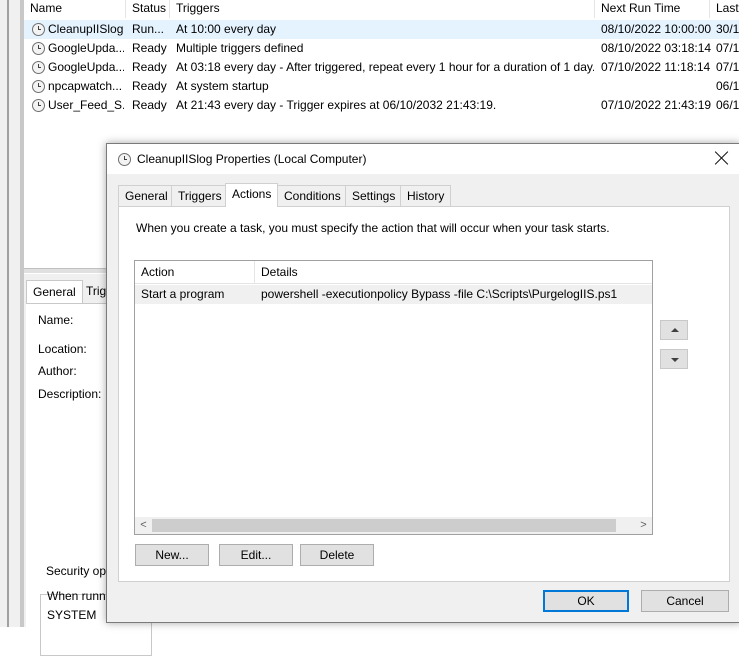 Image resolution: width=739 pixels, height=656 pixels. What do you see at coordinates (382, 9) in the screenshot?
I see `column-header-triggers: Triggers` at bounding box center [382, 9].